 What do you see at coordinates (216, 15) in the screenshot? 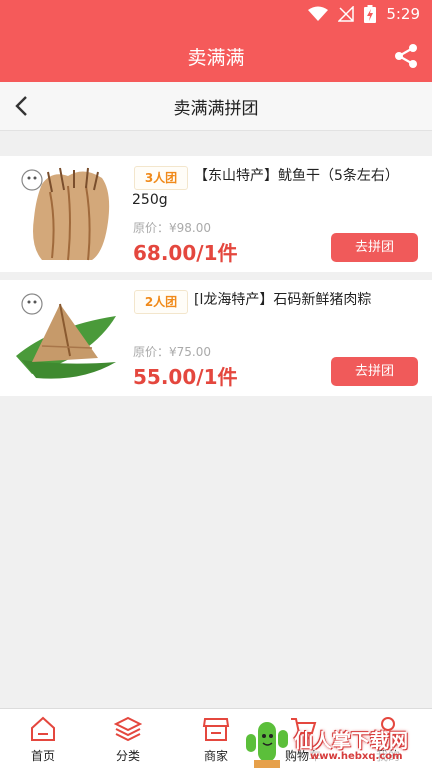
I see `status-bar: 5:29` at bounding box center [216, 15].